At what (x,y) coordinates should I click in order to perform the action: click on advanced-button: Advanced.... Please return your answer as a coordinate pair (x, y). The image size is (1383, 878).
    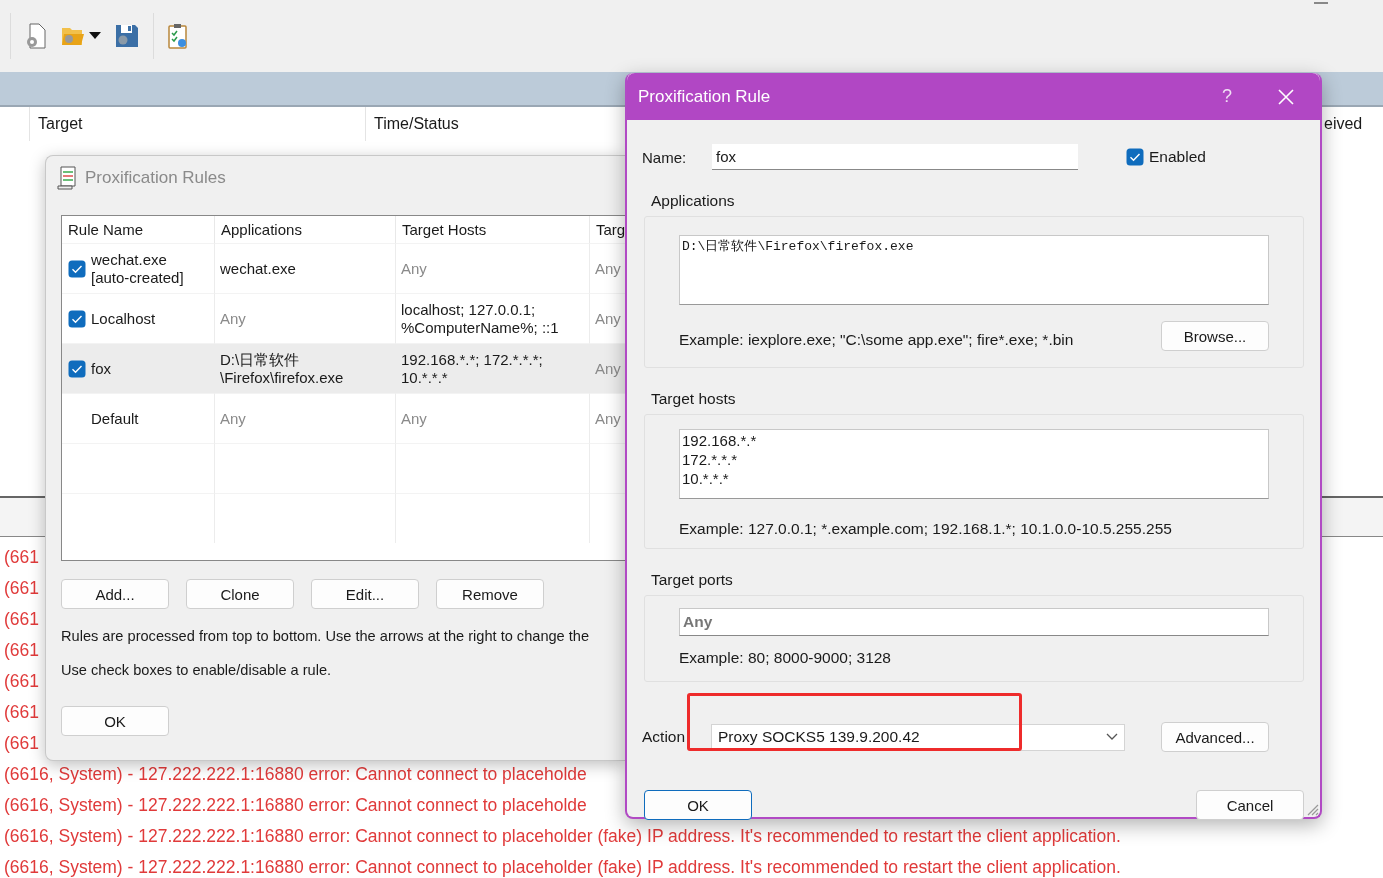
    Looking at the image, I should click on (1215, 737).